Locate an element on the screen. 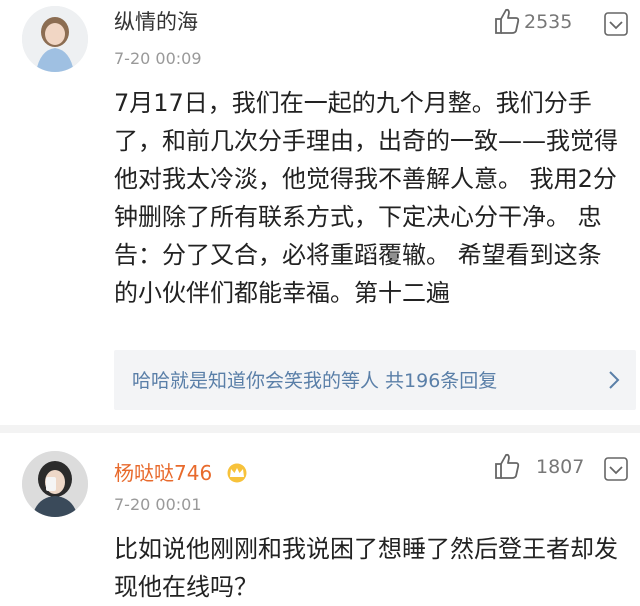 The image size is (640, 606). replies-link: 哈哈就是知道你会笑我的等人 共196条回复 is located at coordinates (314, 379).